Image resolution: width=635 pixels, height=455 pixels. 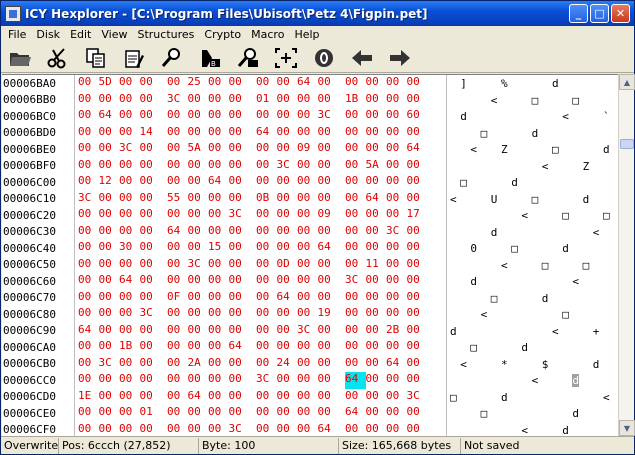 I want to click on menu-macro: Macro, so click(x=267, y=34).